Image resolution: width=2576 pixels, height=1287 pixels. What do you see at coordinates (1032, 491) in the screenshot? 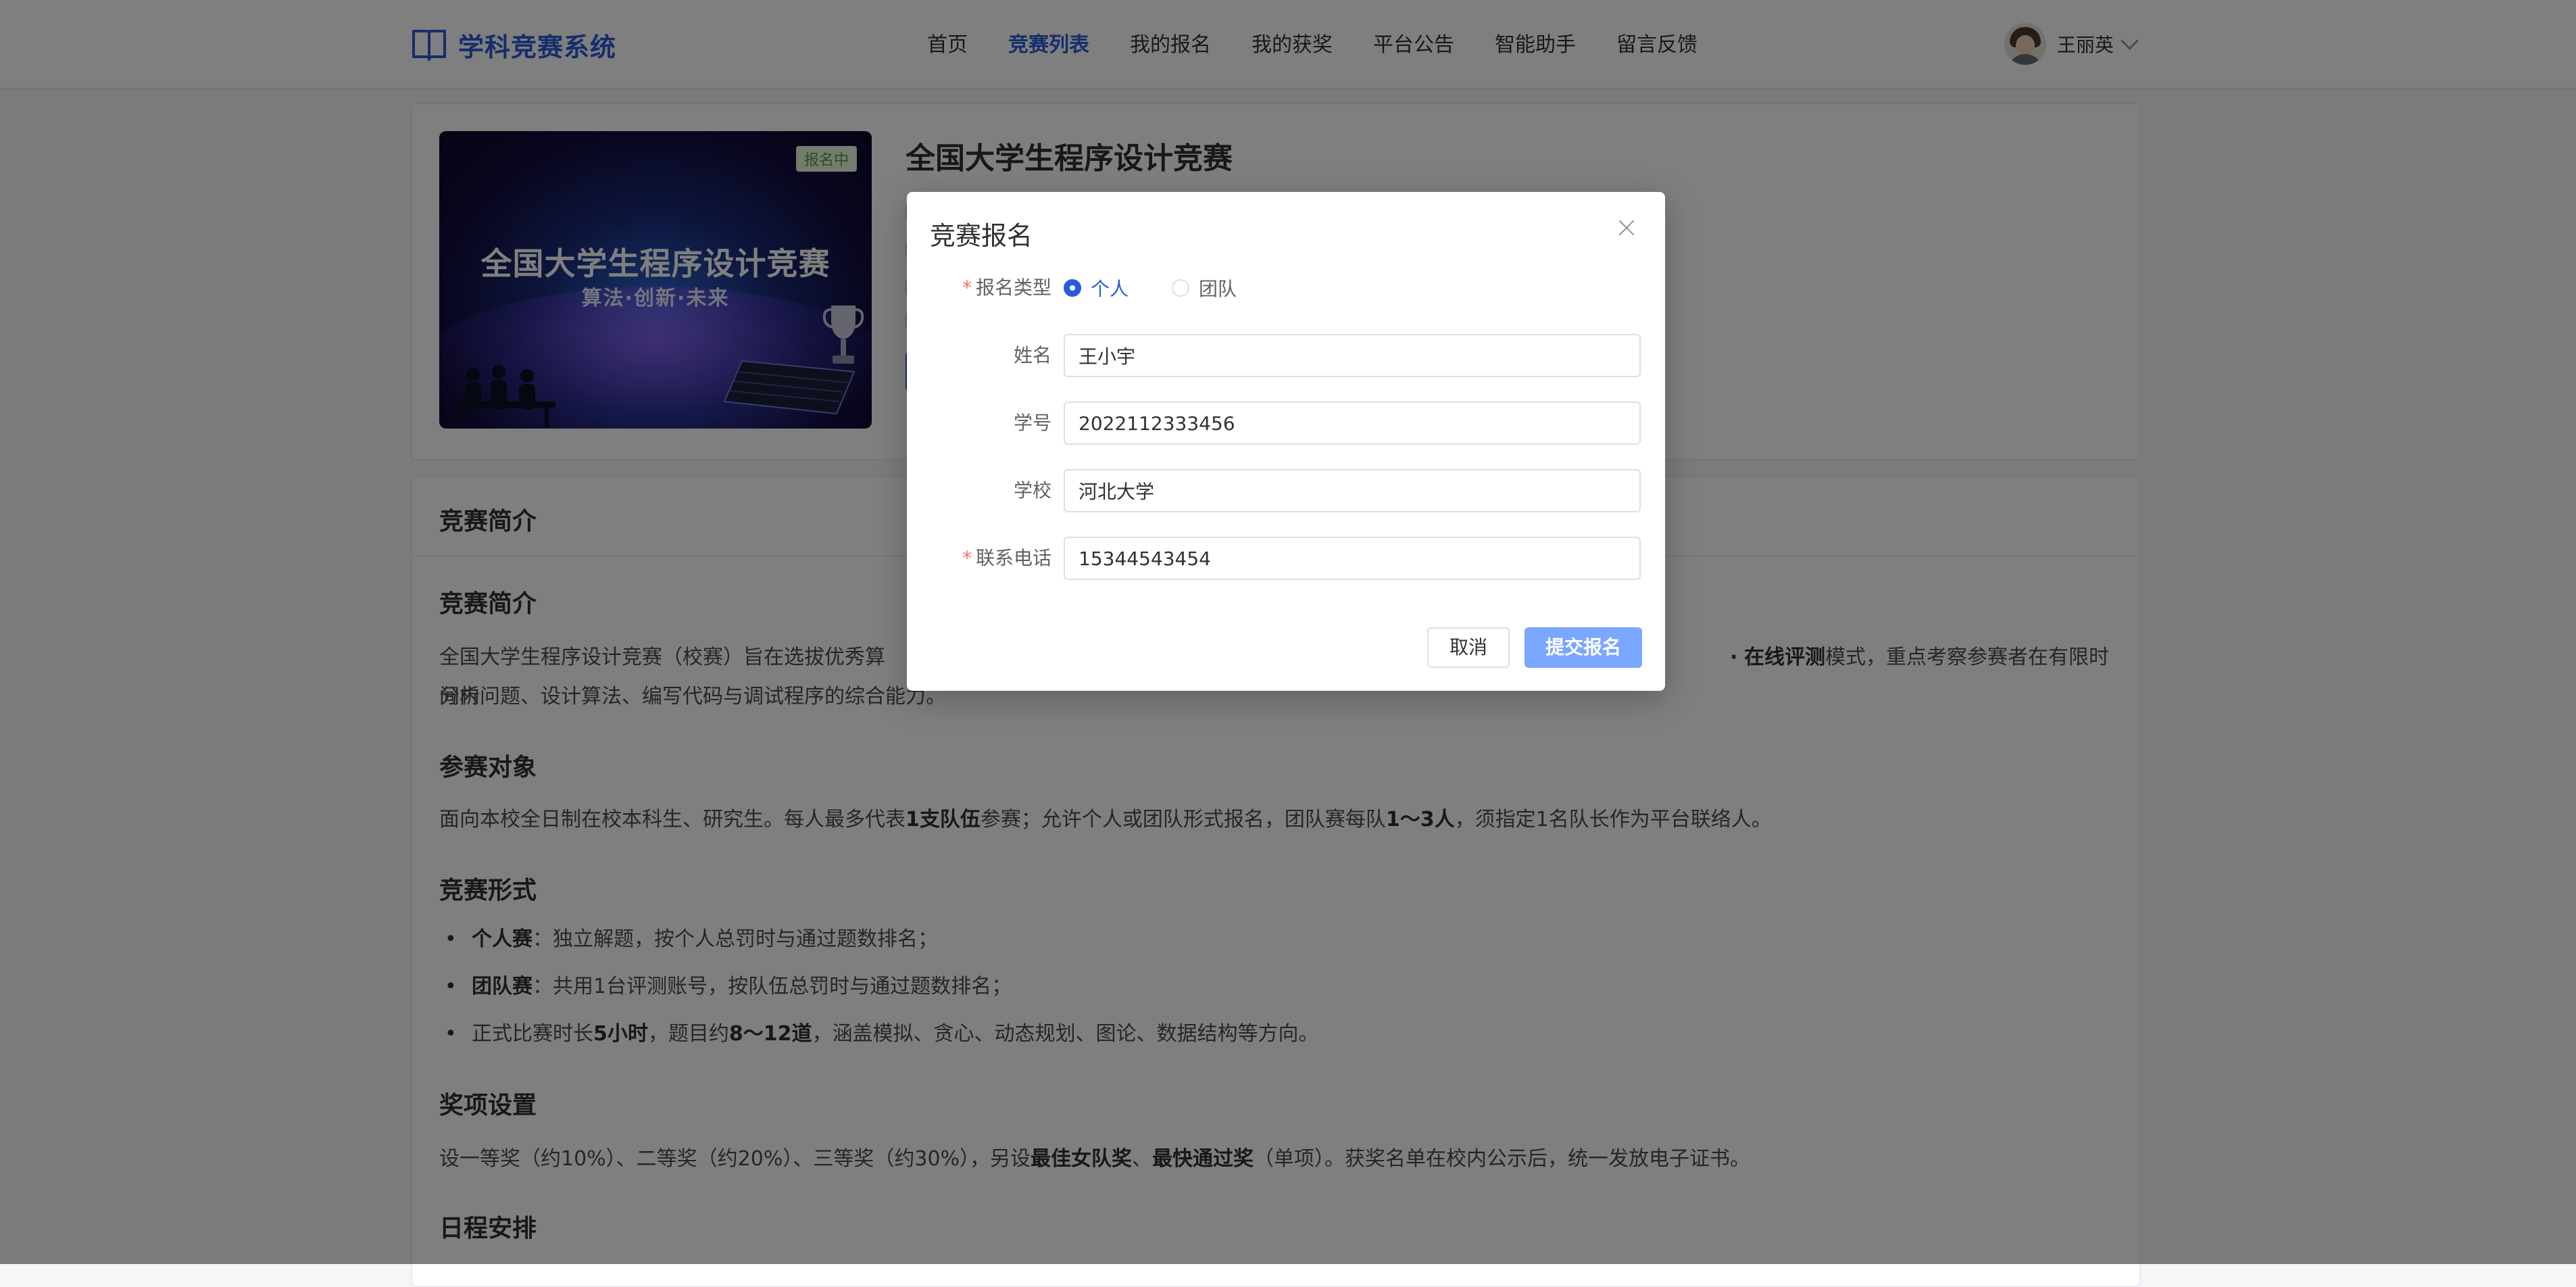
I see `school-label: 学校` at bounding box center [1032, 491].